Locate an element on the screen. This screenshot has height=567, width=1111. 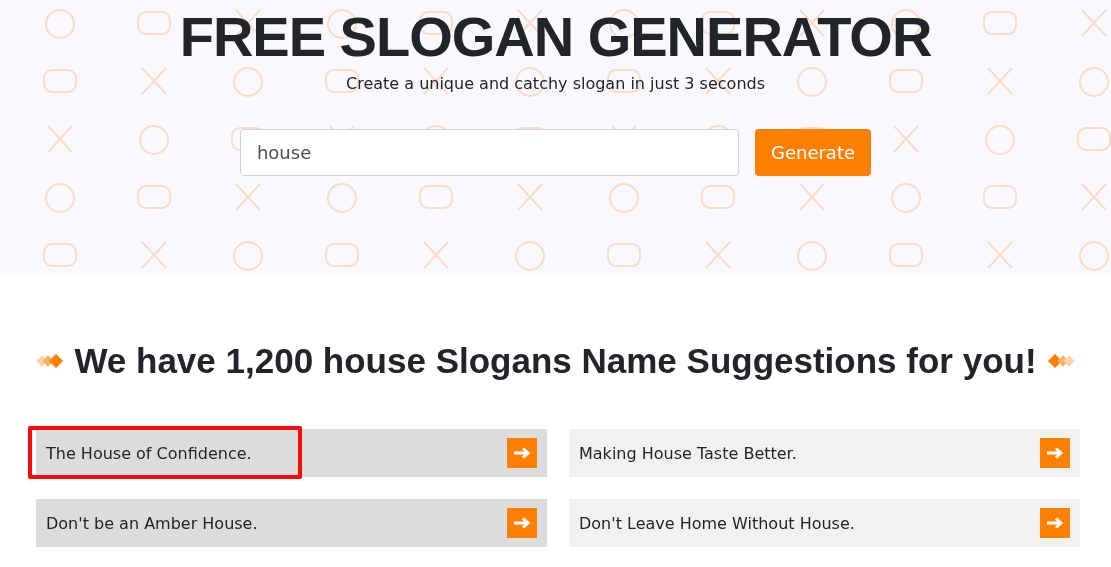
slogan-text: Making House Taste Better. is located at coordinates (688, 453).